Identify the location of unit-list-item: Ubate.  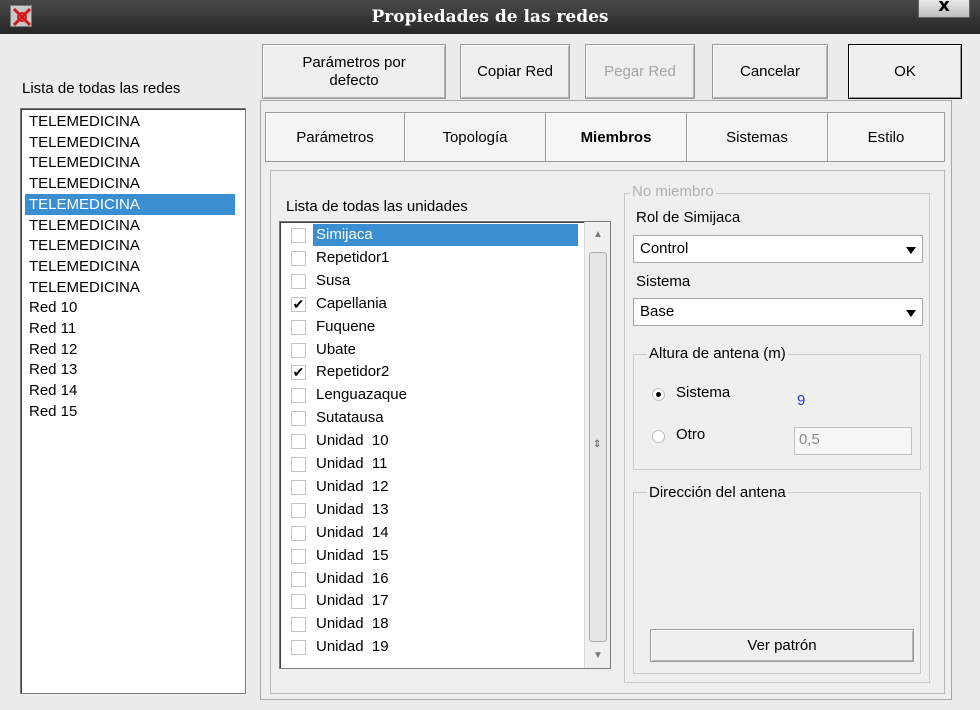
(432, 350).